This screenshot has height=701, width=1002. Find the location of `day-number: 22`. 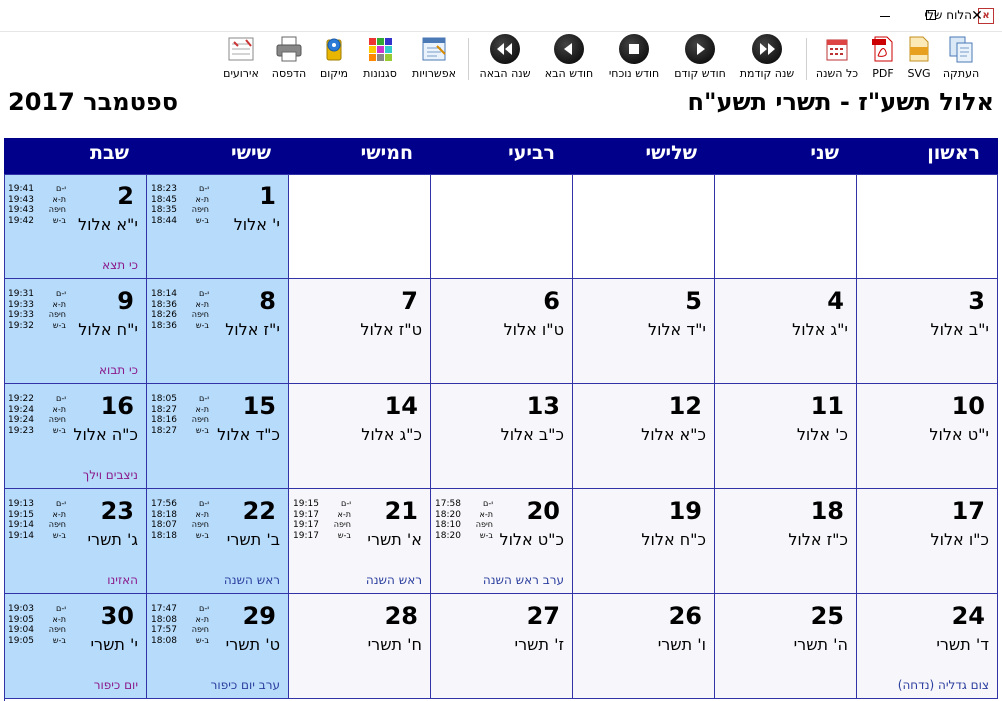

day-number: 22 is located at coordinates (259, 511).